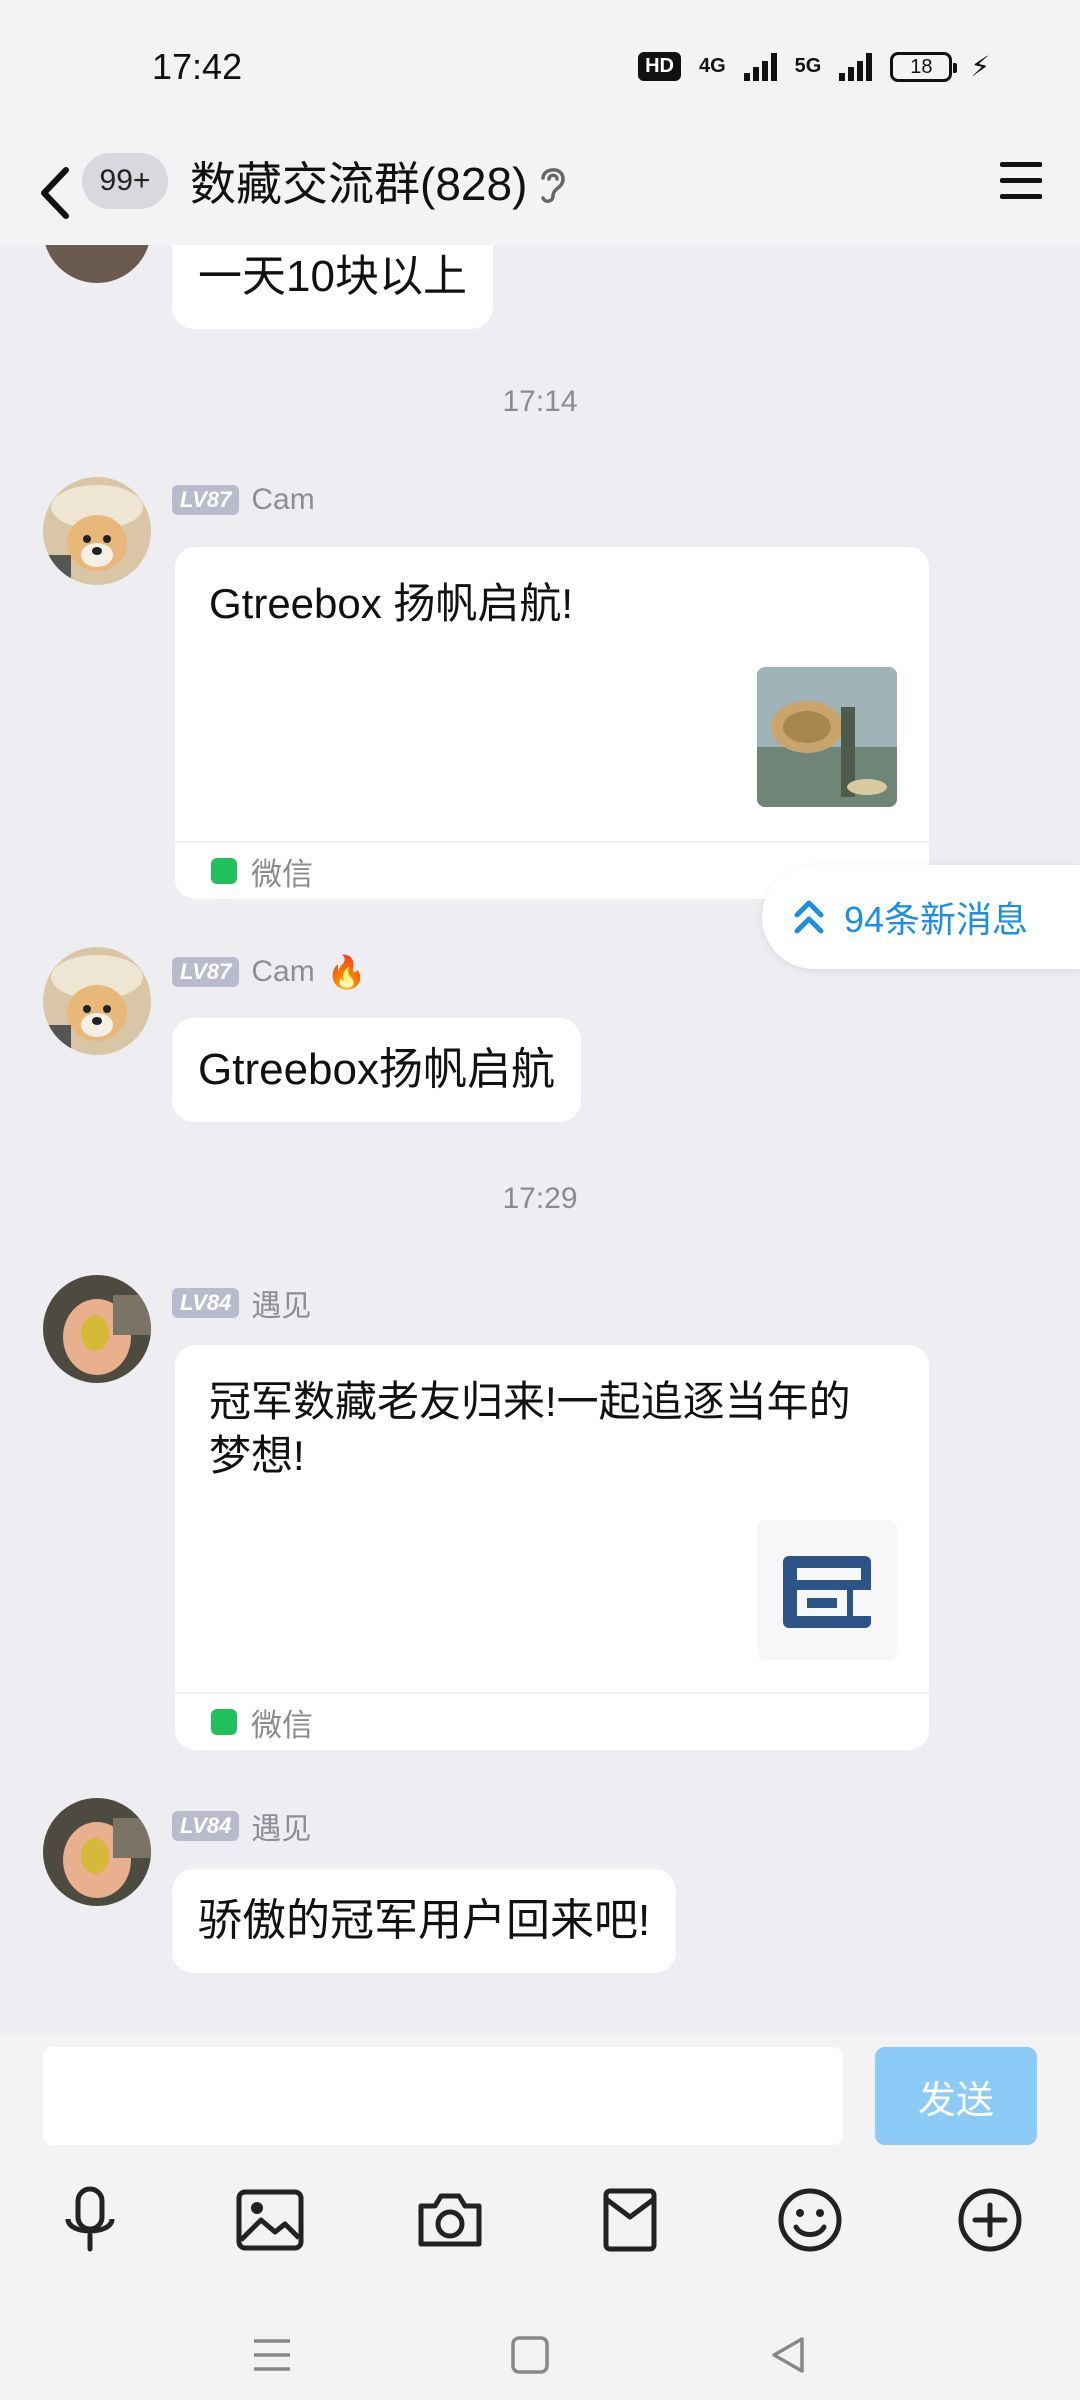 This screenshot has width=1080, height=2400. I want to click on card-thumbnail-logo, so click(827, 1590).